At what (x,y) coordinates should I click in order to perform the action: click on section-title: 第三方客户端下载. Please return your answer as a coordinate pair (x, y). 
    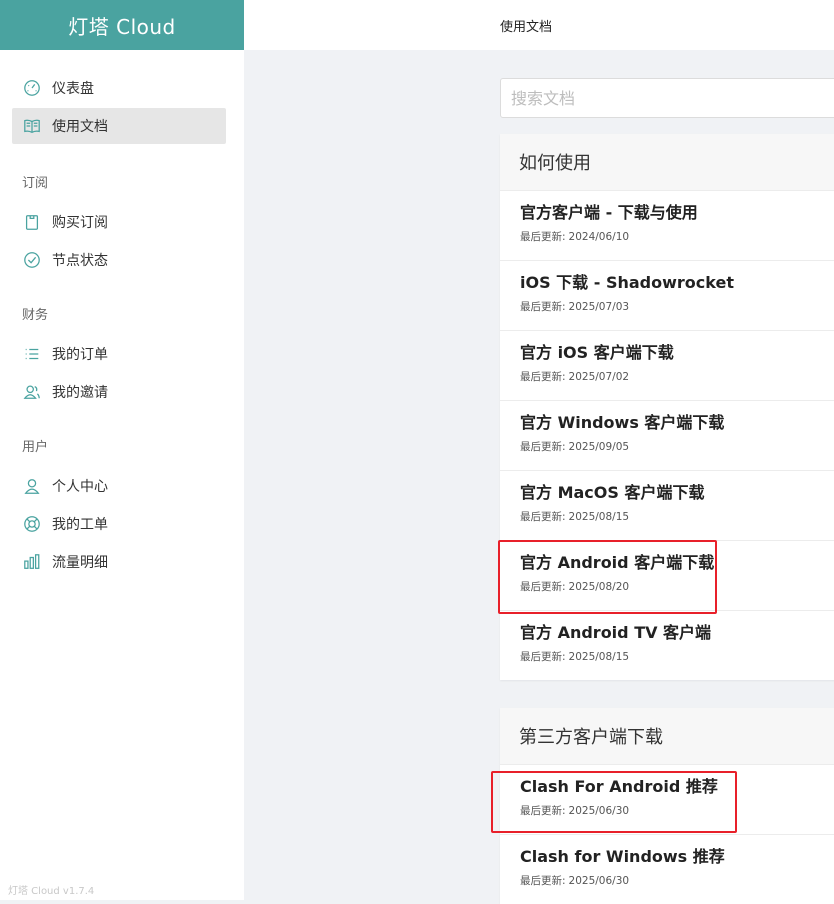
    Looking at the image, I should click on (667, 736).